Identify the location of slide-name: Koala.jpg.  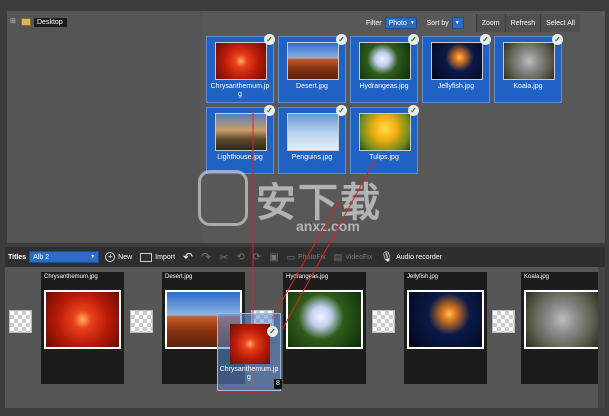
(537, 277).